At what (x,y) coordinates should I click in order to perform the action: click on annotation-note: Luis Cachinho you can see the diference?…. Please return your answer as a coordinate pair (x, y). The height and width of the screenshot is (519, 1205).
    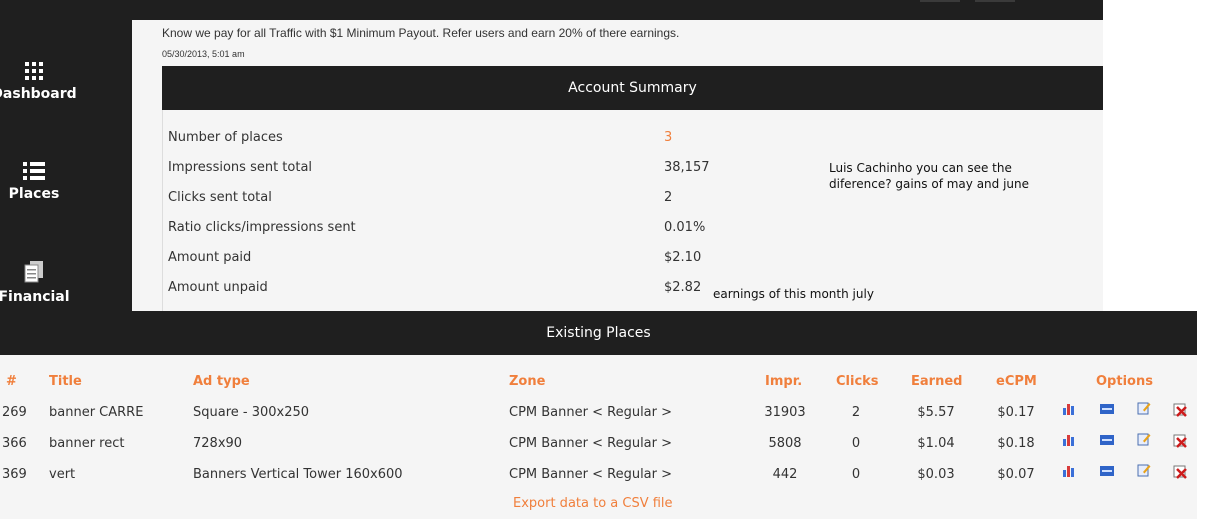
    Looking at the image, I should click on (929, 176).